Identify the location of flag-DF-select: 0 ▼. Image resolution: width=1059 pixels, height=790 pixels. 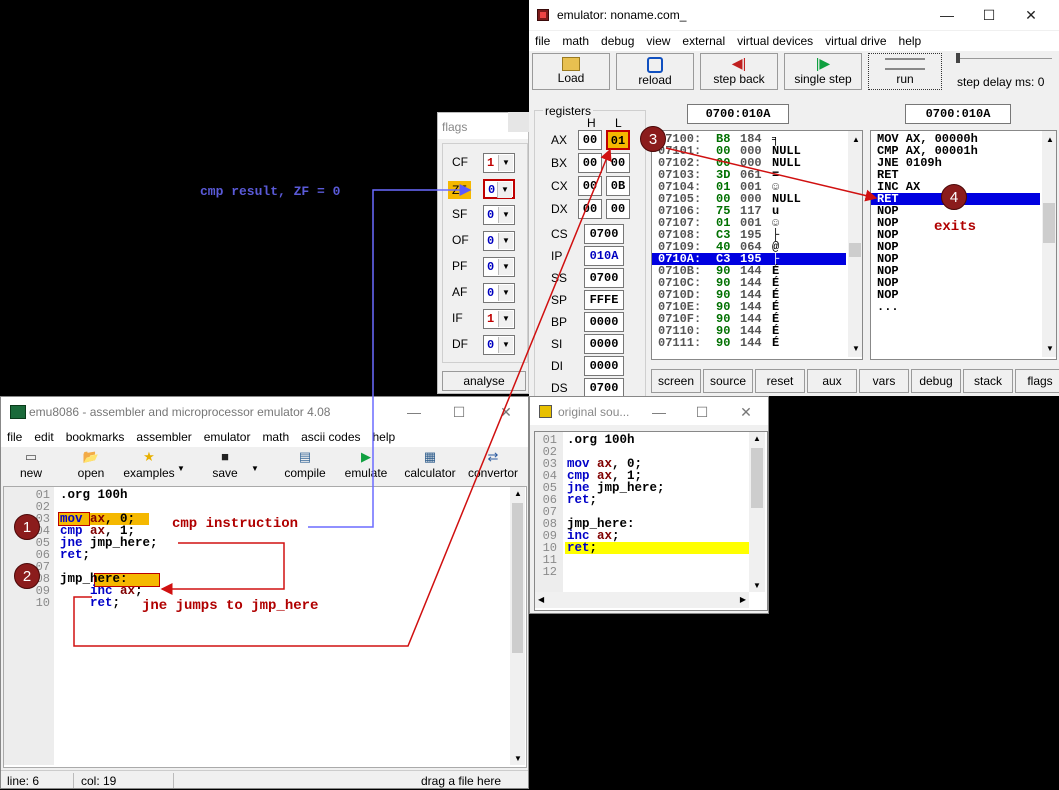
(499, 345).